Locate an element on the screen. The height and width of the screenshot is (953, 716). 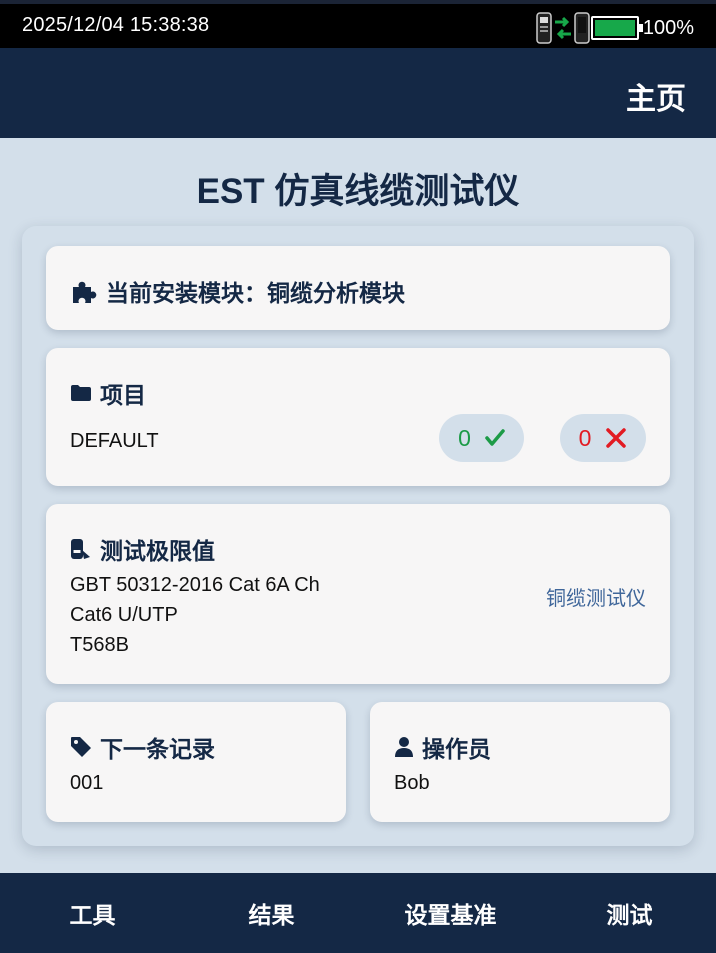
module-title: 当前安装模块：铜缆分析模块 is located at coordinates (237, 291).